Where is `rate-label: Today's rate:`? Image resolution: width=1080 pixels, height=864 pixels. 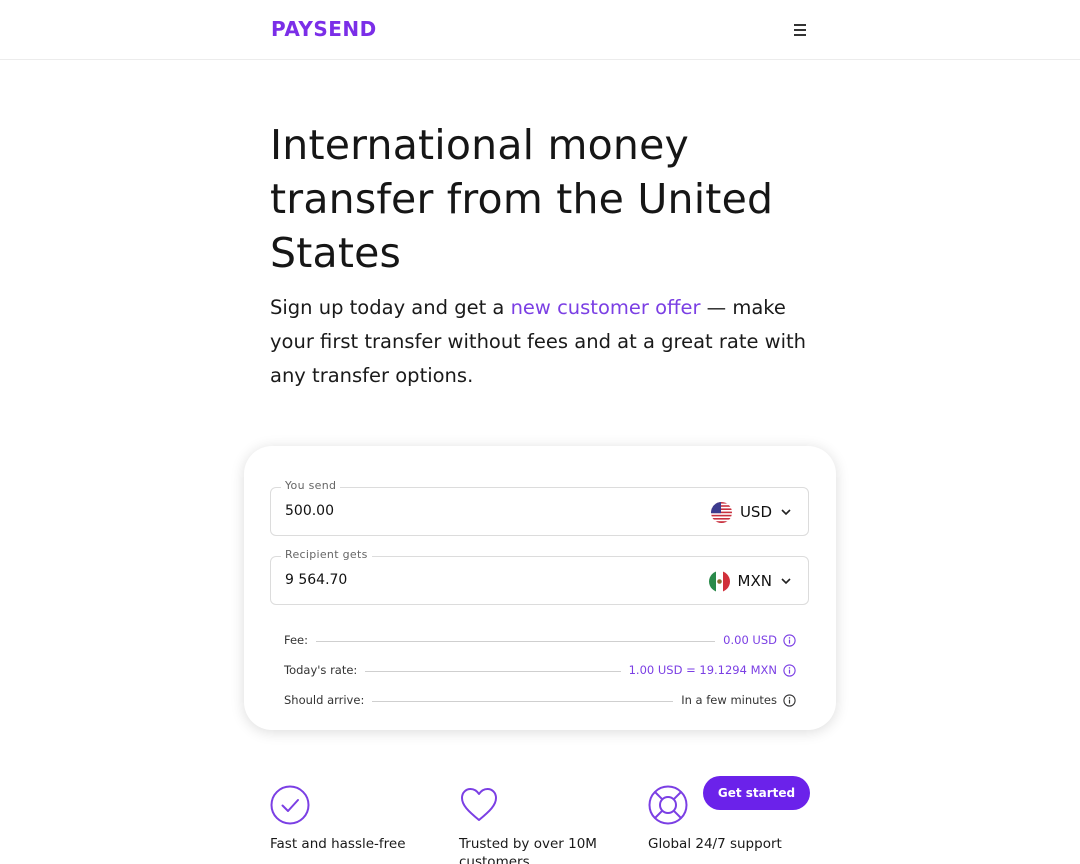 rate-label: Today's rate: is located at coordinates (321, 670).